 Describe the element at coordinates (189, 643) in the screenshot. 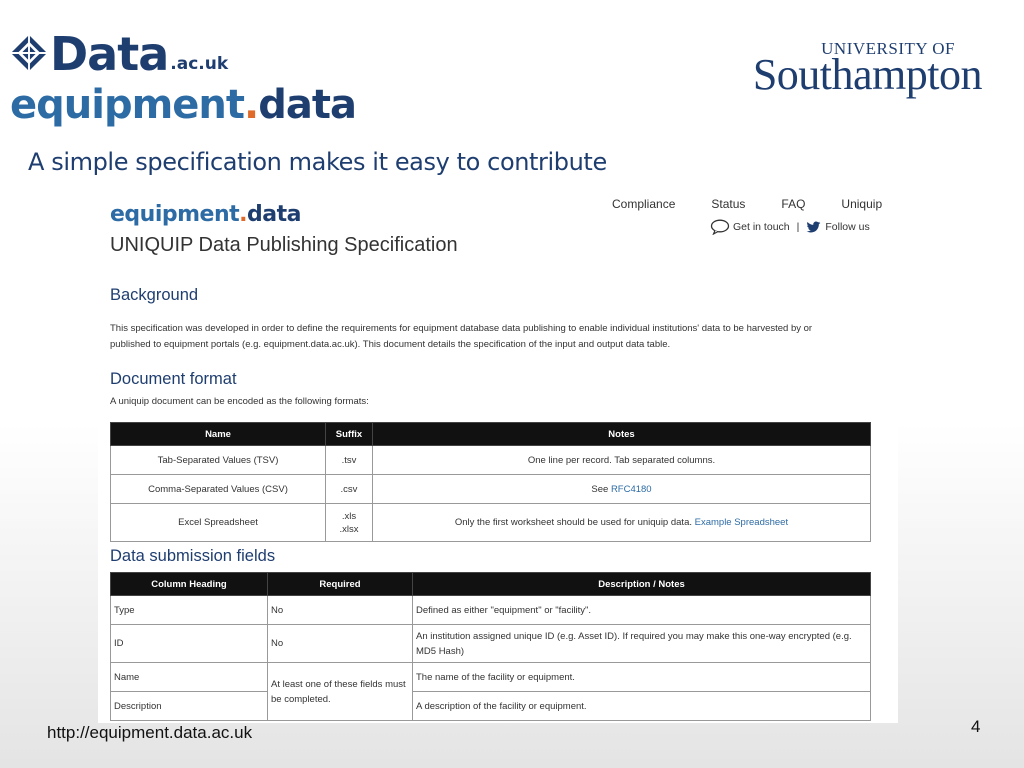

I see `field-heading: ID` at that location.